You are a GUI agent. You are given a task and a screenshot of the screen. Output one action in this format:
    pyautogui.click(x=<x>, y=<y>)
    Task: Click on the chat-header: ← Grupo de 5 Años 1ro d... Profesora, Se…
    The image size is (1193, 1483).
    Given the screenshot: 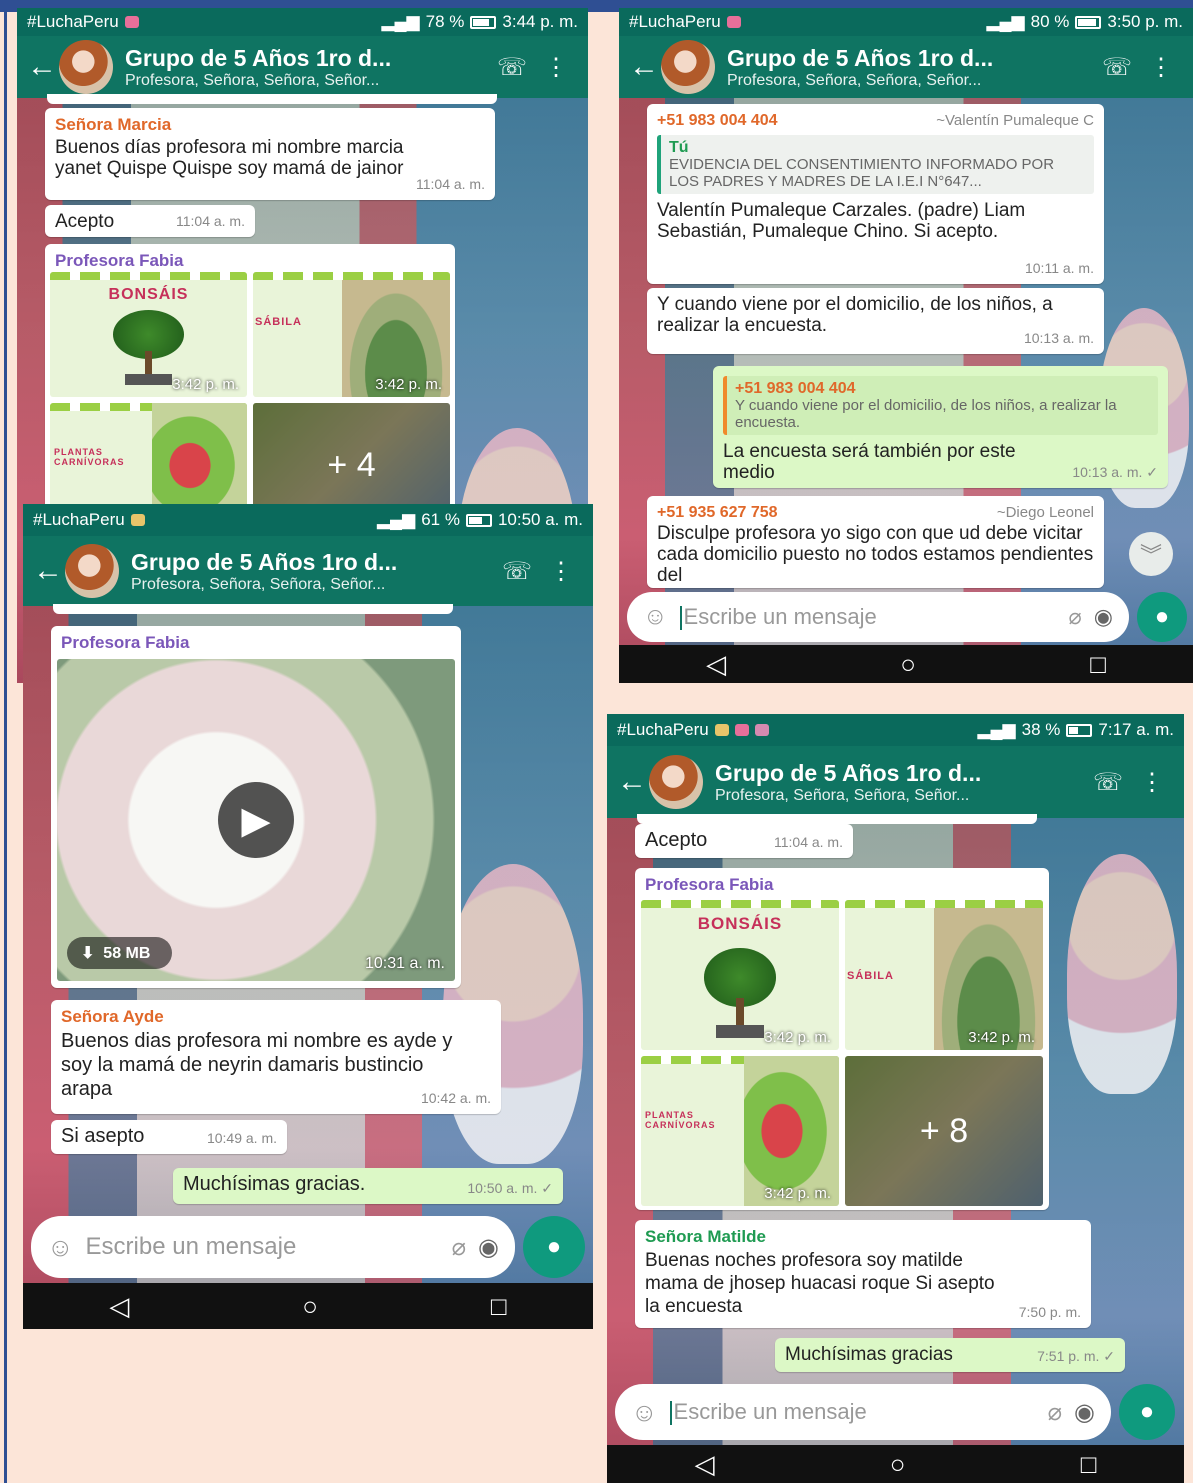 What is the action you would take?
    pyautogui.click(x=906, y=67)
    